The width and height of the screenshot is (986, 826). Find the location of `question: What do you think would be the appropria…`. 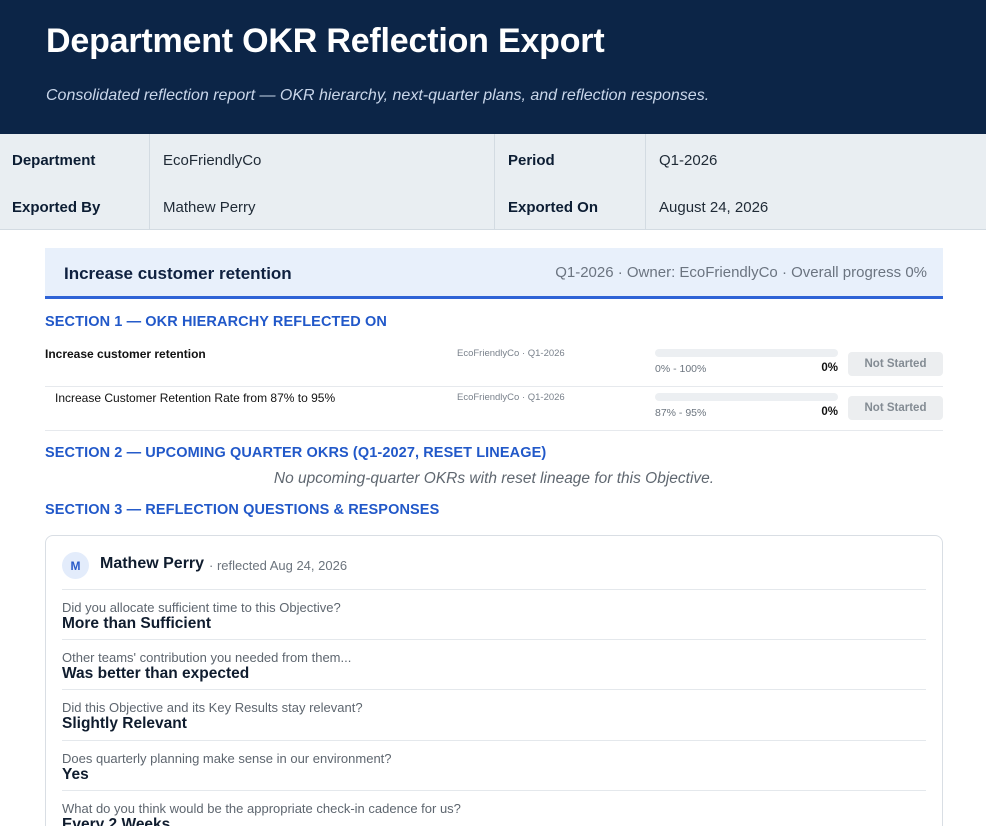

question: What do you think would be the appropria… is located at coordinates (261, 808).